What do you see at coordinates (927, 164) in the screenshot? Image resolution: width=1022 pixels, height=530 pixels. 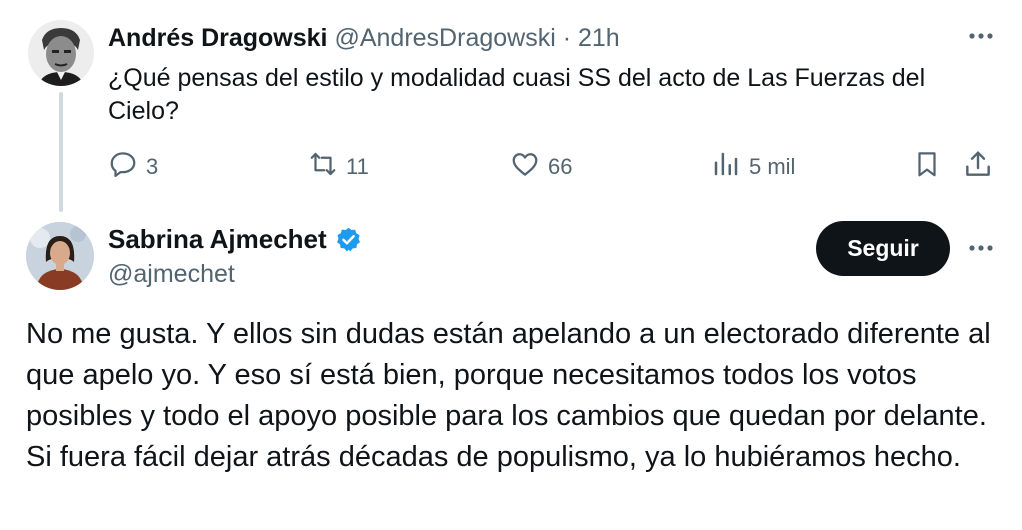 I see `bookmark-icon` at bounding box center [927, 164].